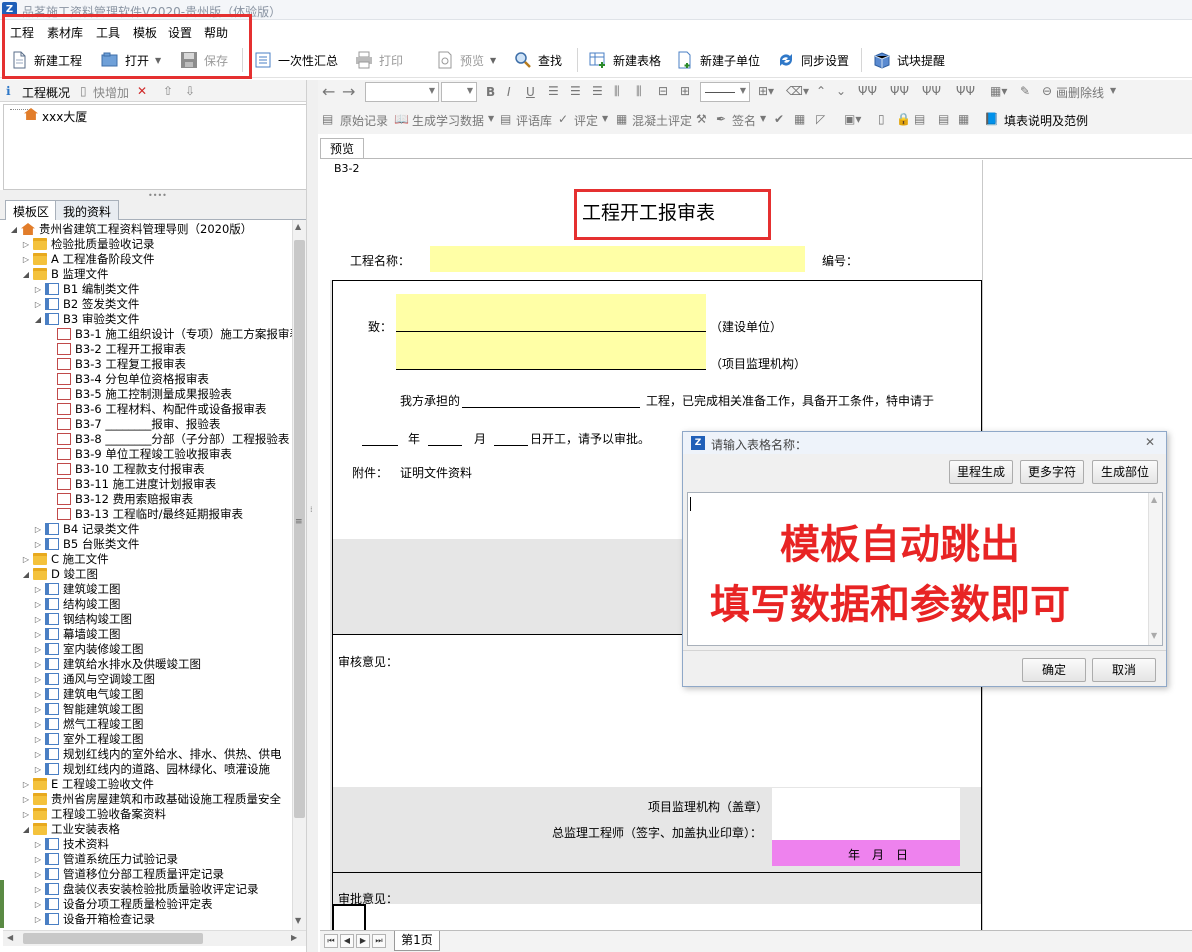  What do you see at coordinates (328, 91) in the screenshot?
I see `undo-icon: ←` at bounding box center [328, 91].